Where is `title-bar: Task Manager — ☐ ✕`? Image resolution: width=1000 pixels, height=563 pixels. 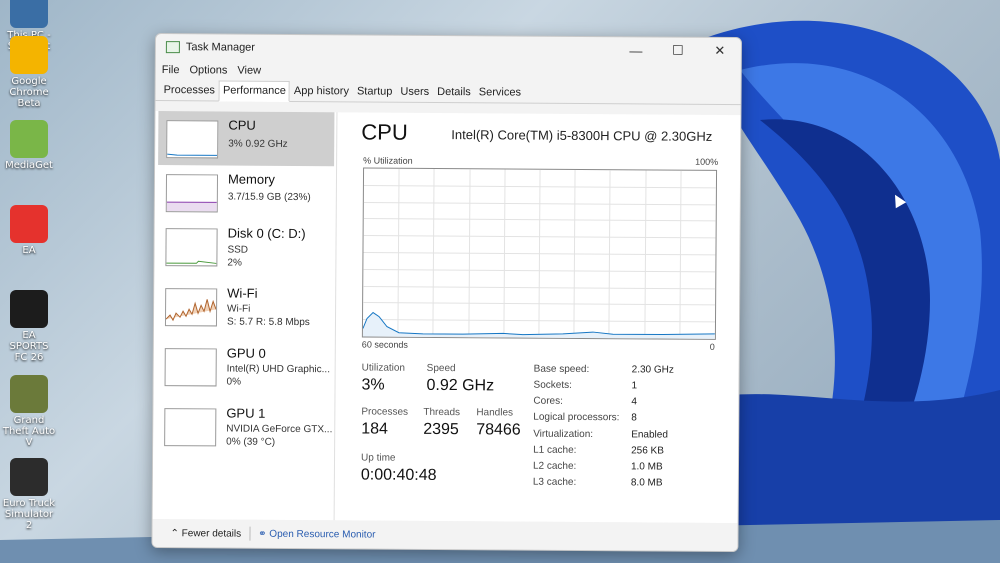 title-bar: Task Manager — ☐ ✕ is located at coordinates (448, 49).